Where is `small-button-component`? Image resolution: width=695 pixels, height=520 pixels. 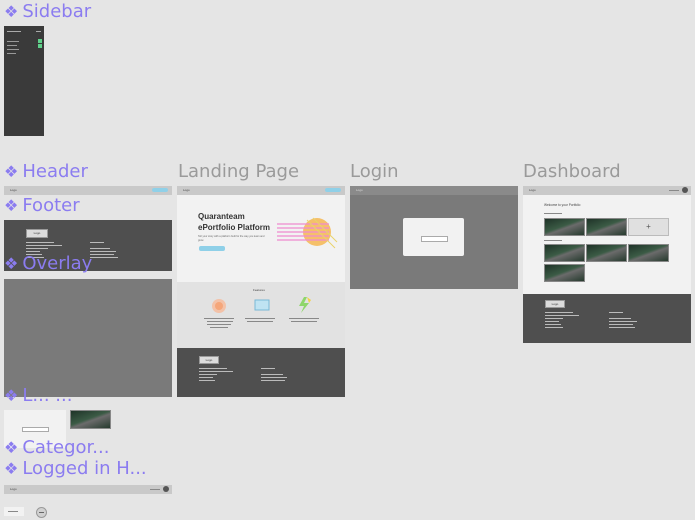
small-button-component is located at coordinates (14, 511).